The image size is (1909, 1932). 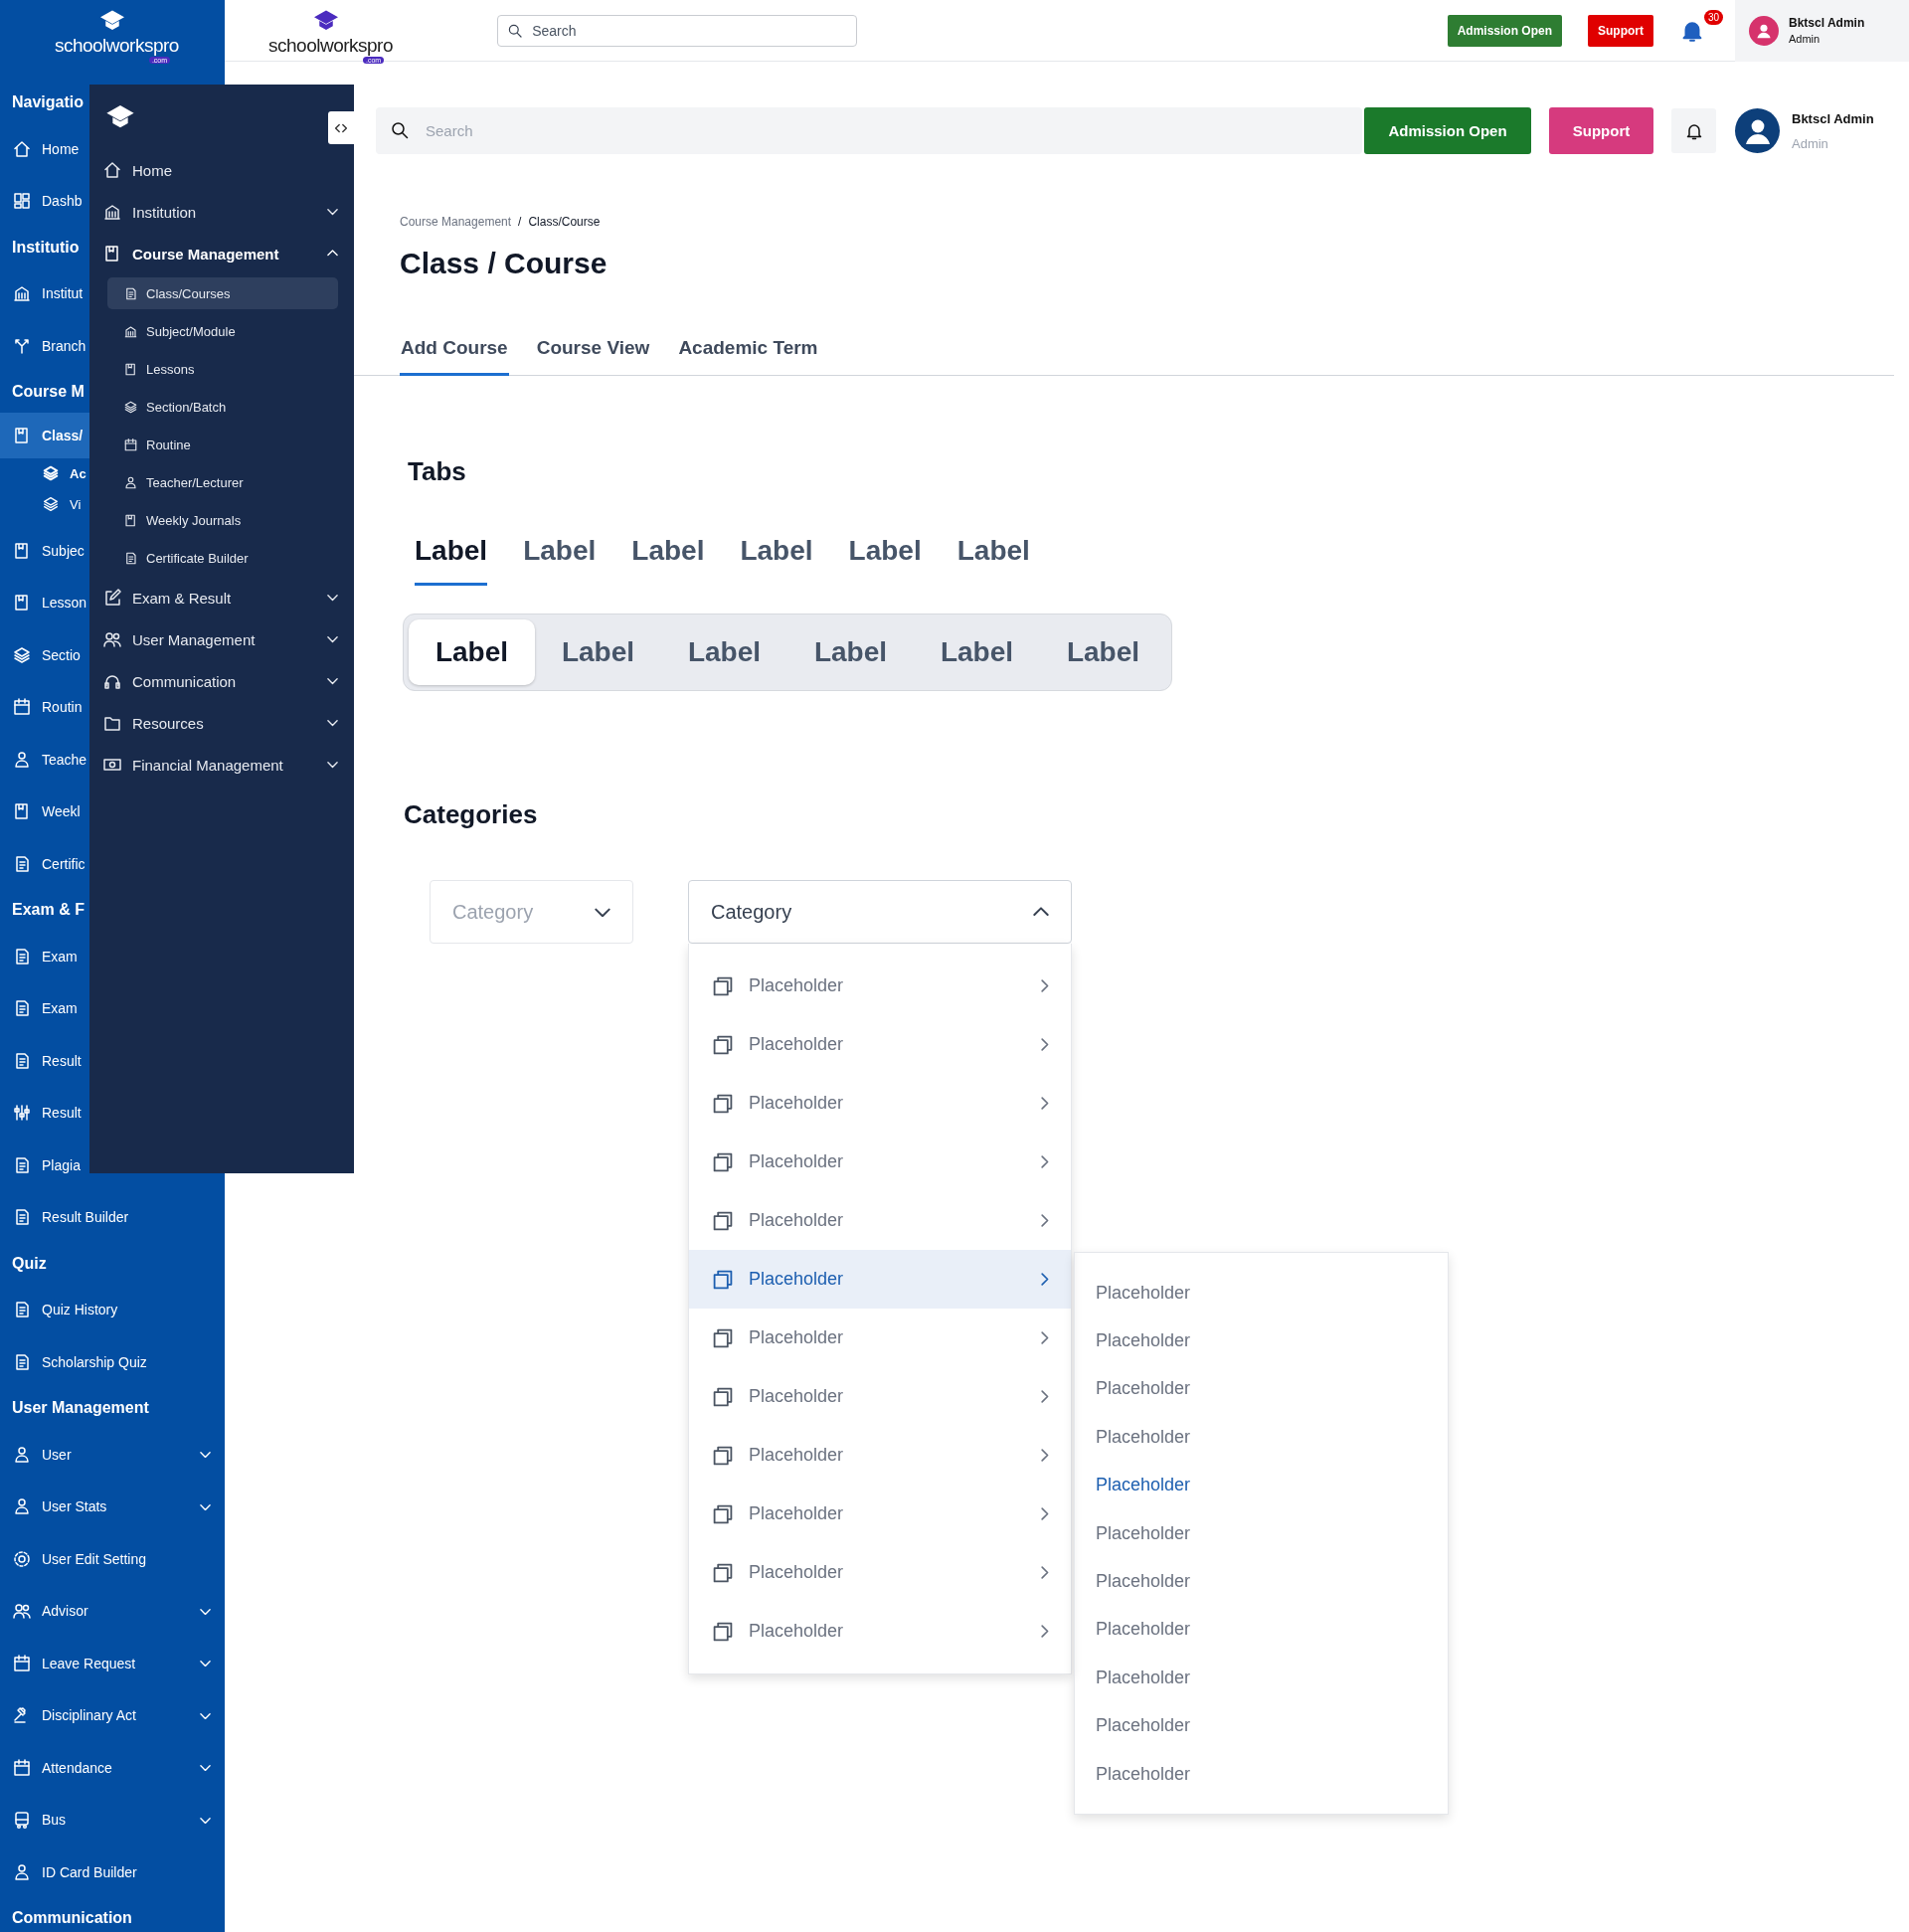 What do you see at coordinates (59, 1310) in the screenshot?
I see `sidebar-item: Quiz History` at bounding box center [59, 1310].